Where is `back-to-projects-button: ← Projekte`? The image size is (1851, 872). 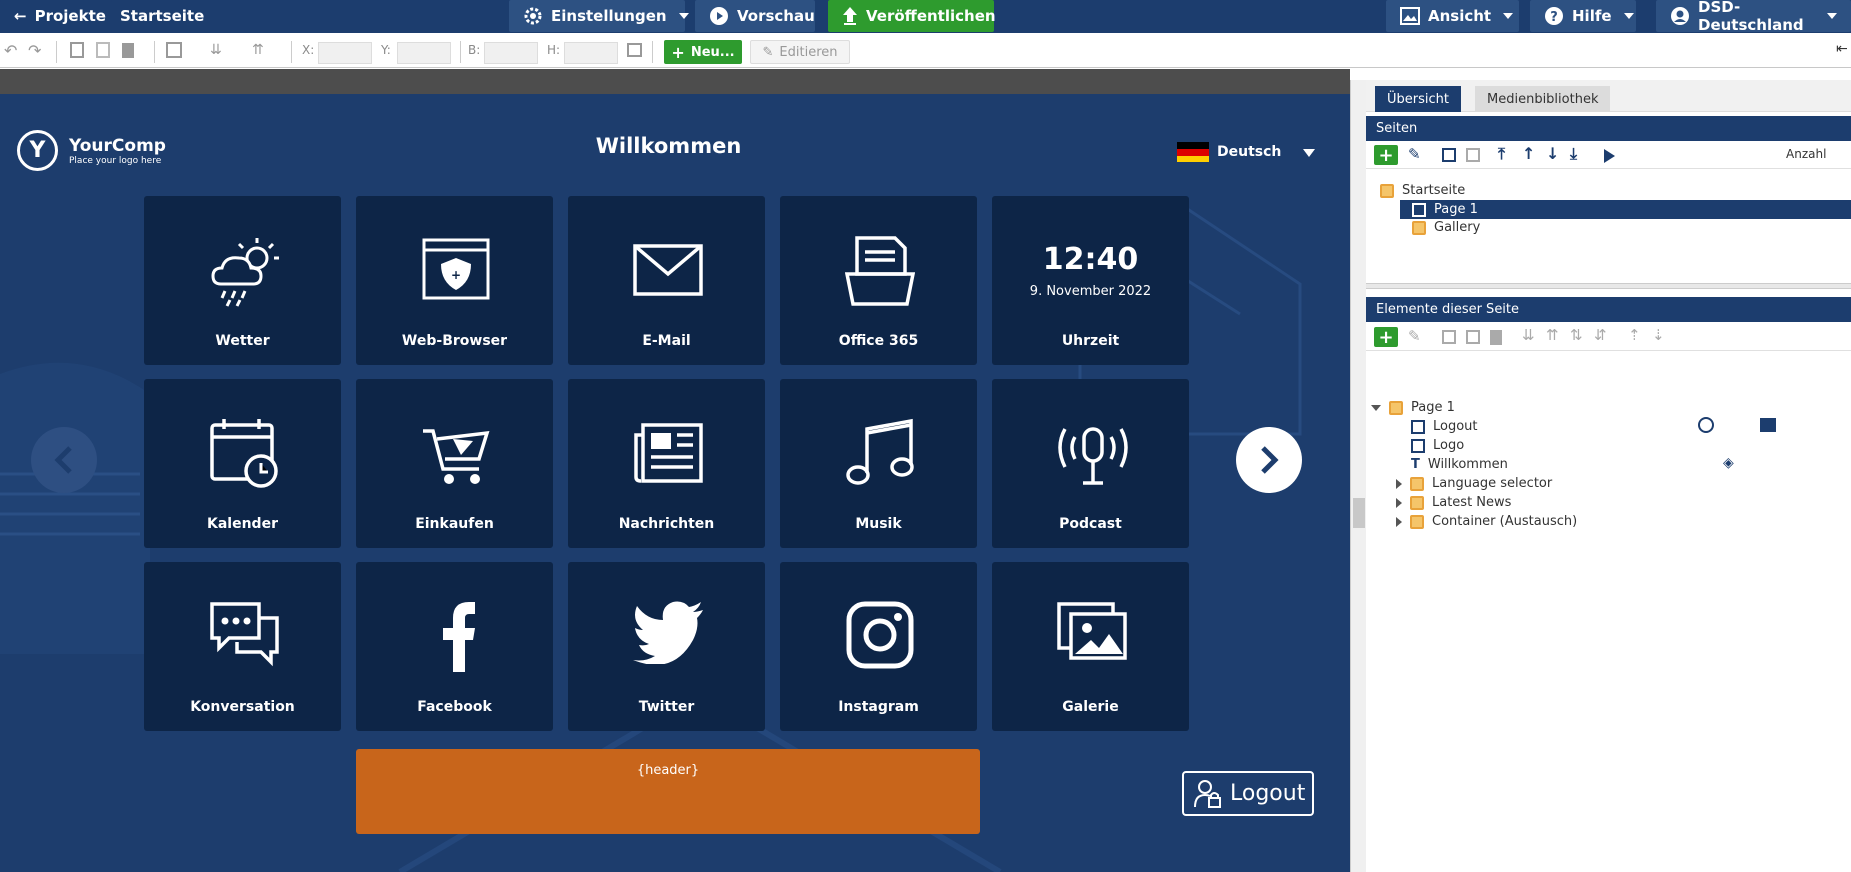 back-to-projects-button: ← Projekte is located at coordinates (56, 16).